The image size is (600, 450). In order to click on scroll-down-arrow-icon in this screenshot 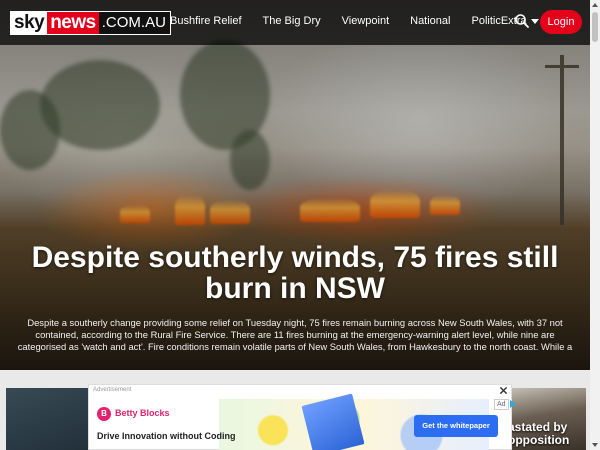, I will do `click(595, 445)`.